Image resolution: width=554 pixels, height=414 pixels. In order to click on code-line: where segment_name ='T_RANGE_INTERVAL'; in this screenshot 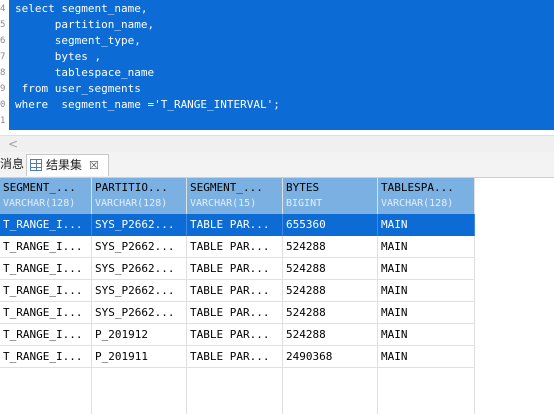, I will do `click(147, 104)`.